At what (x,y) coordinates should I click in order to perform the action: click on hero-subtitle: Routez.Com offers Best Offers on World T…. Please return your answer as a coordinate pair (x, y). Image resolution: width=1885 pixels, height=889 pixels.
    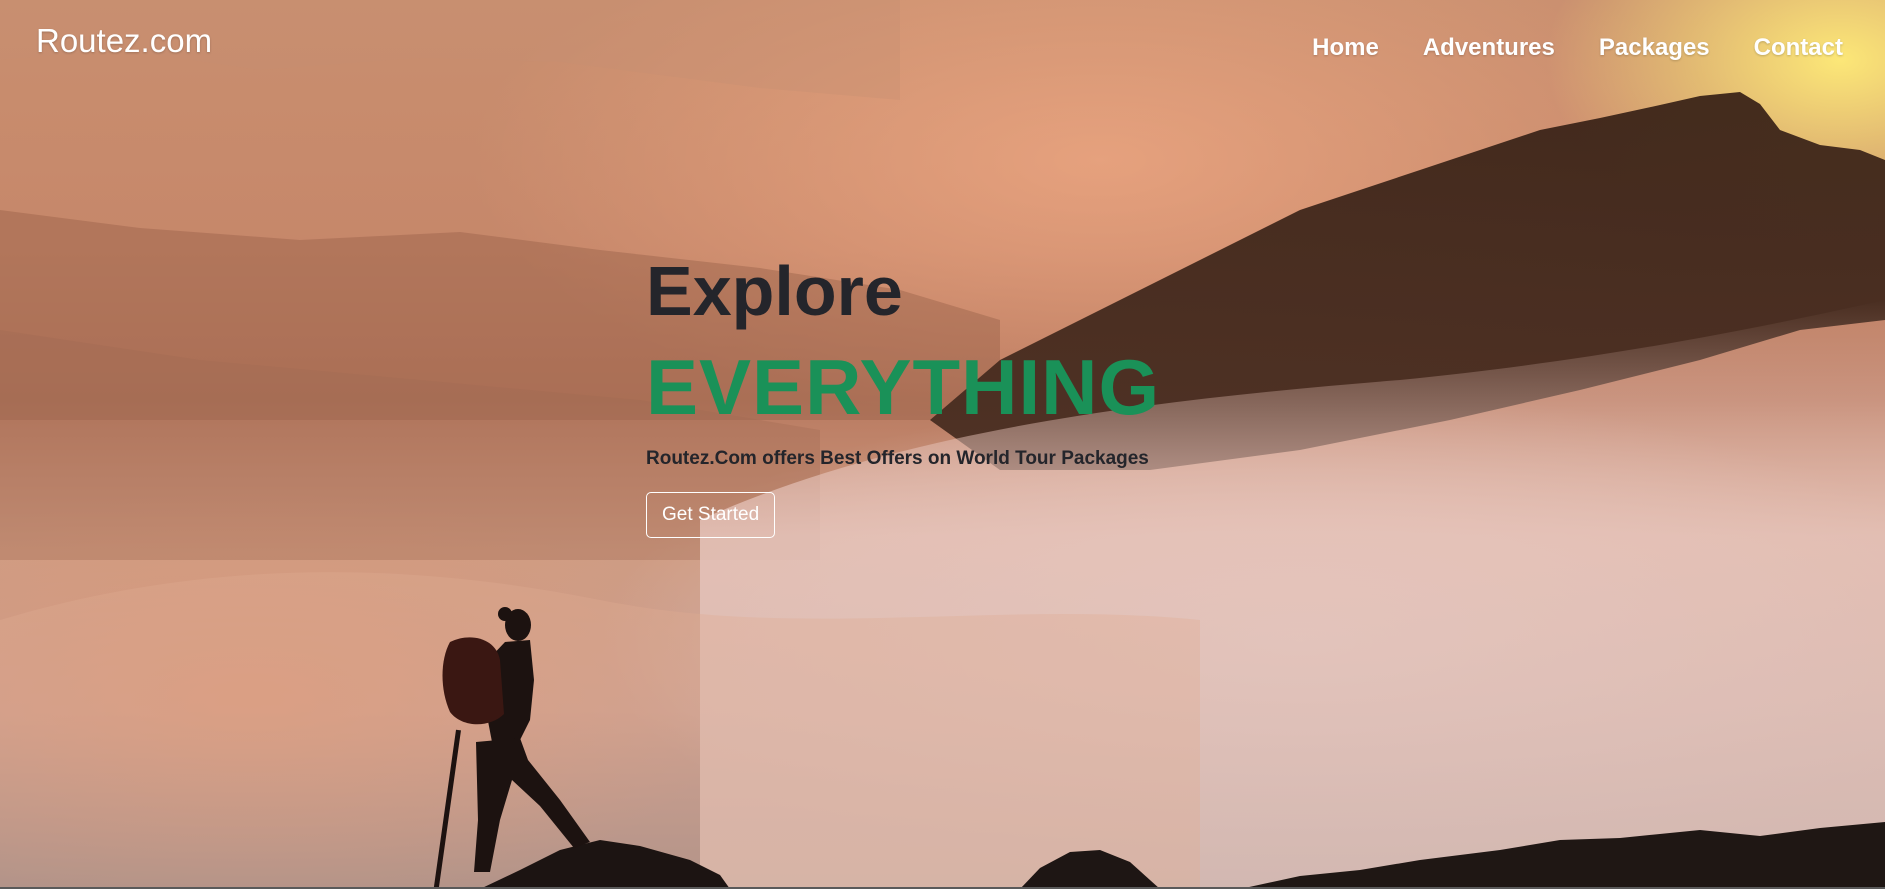
    Looking at the image, I should click on (897, 458).